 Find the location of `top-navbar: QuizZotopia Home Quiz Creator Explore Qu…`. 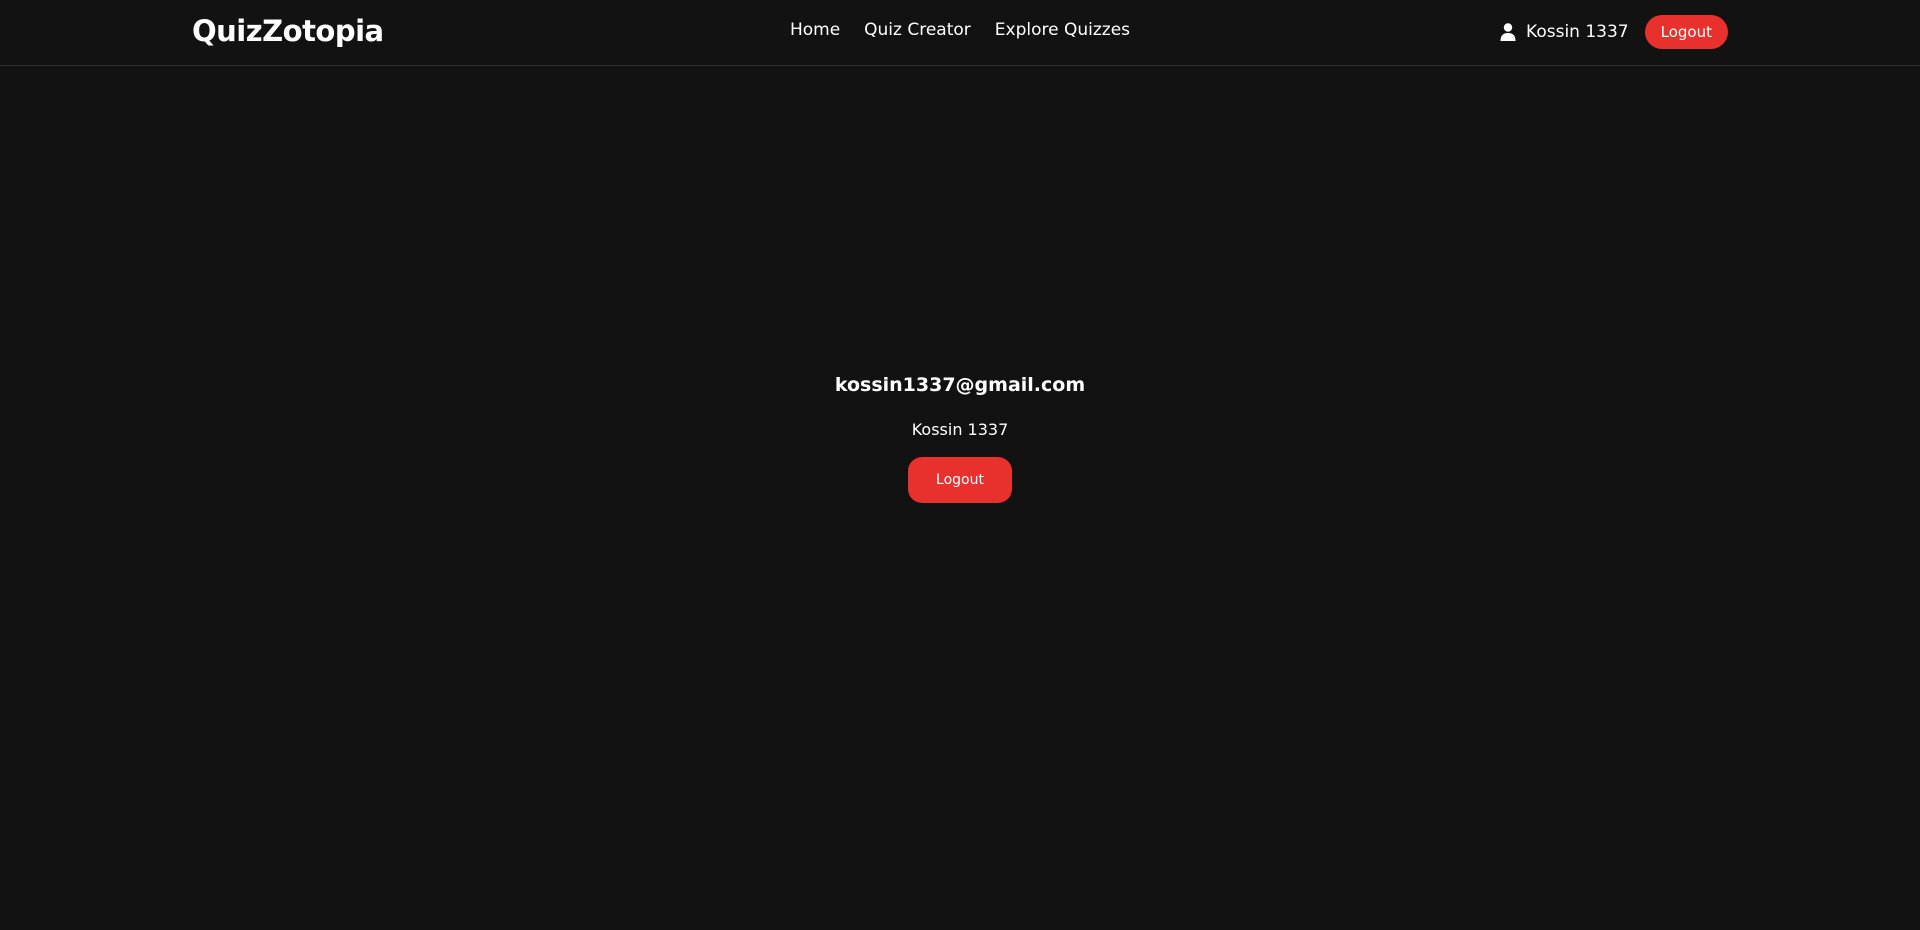

top-navbar: QuizZotopia Home Quiz Creator Explore Qu… is located at coordinates (960, 33).